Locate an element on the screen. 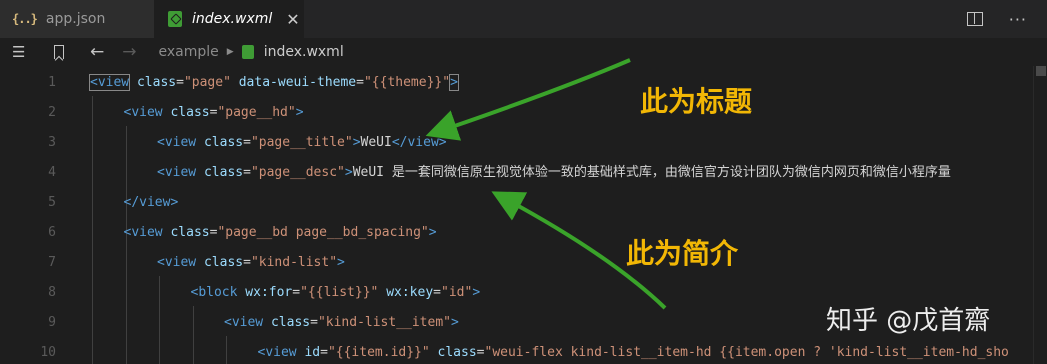 The height and width of the screenshot is (364, 1047). code-token: id is located at coordinates (312, 352).